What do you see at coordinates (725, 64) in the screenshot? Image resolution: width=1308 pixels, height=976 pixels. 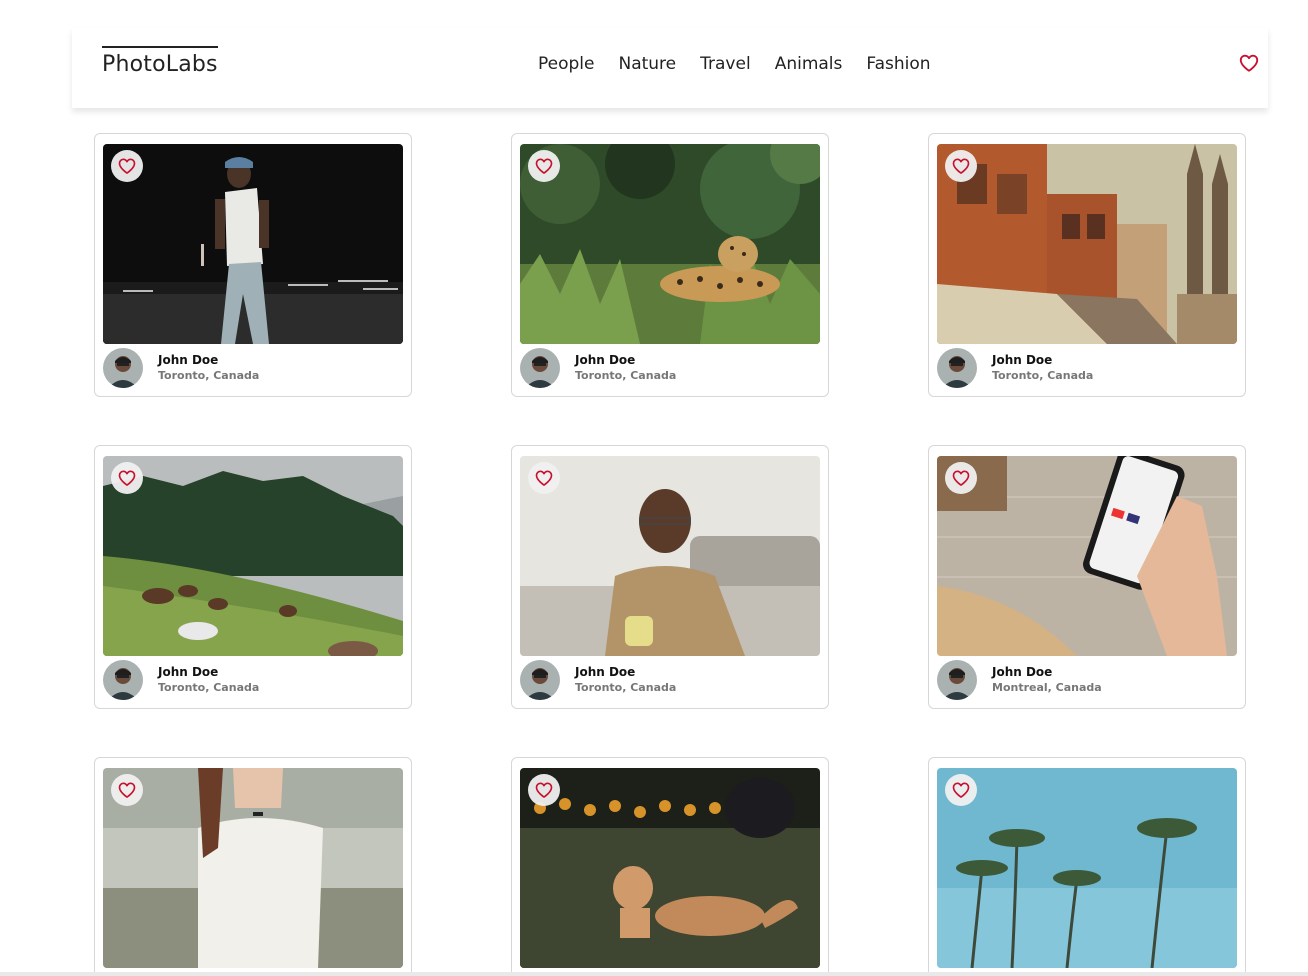 I see `topic-travel: Travel` at bounding box center [725, 64].